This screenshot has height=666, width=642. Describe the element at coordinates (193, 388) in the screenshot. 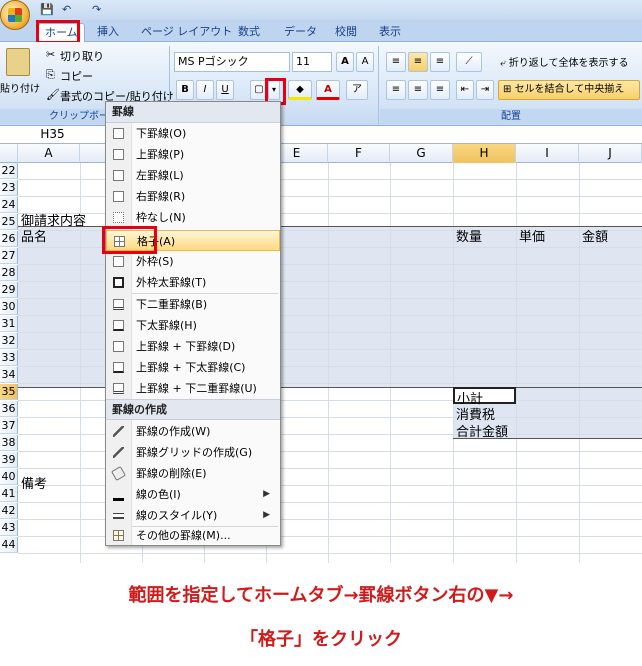

I see `menu-item-top-and-double-bottom-border: 上罫線 + 下二重罫線(U)` at that location.